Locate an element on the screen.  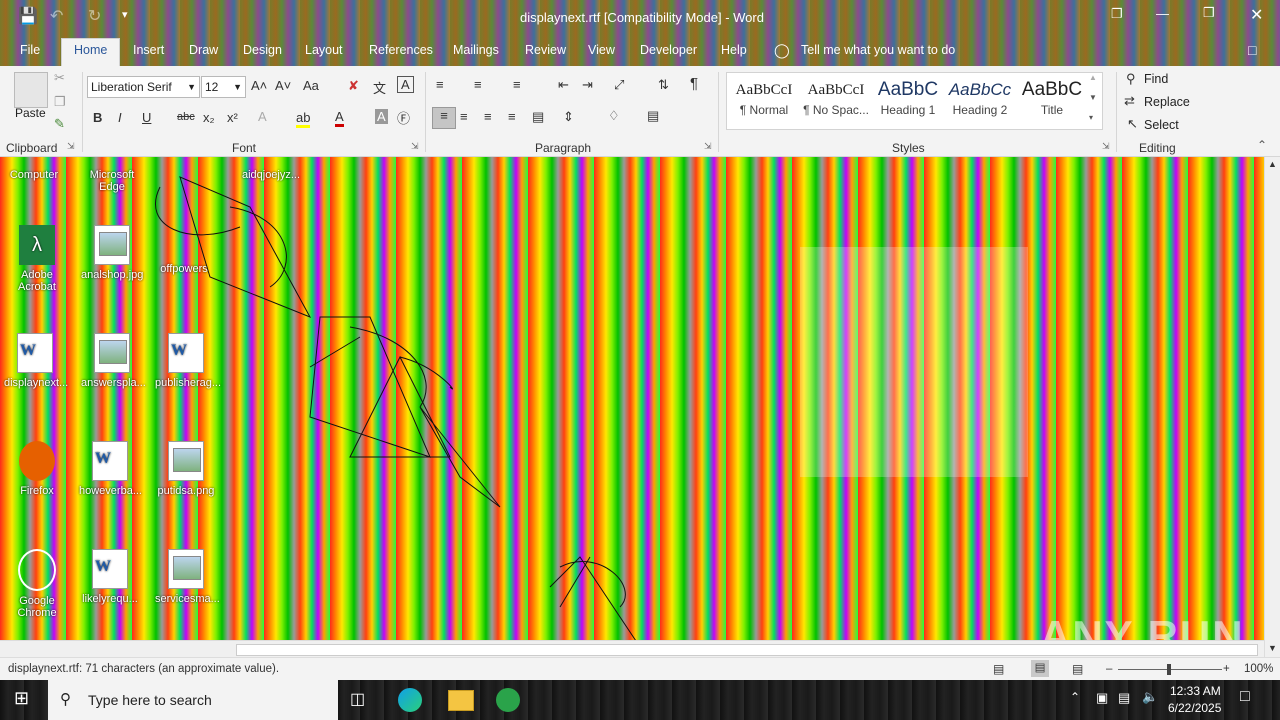
align-left-icon: ≡ is located at coordinates (444, 118).